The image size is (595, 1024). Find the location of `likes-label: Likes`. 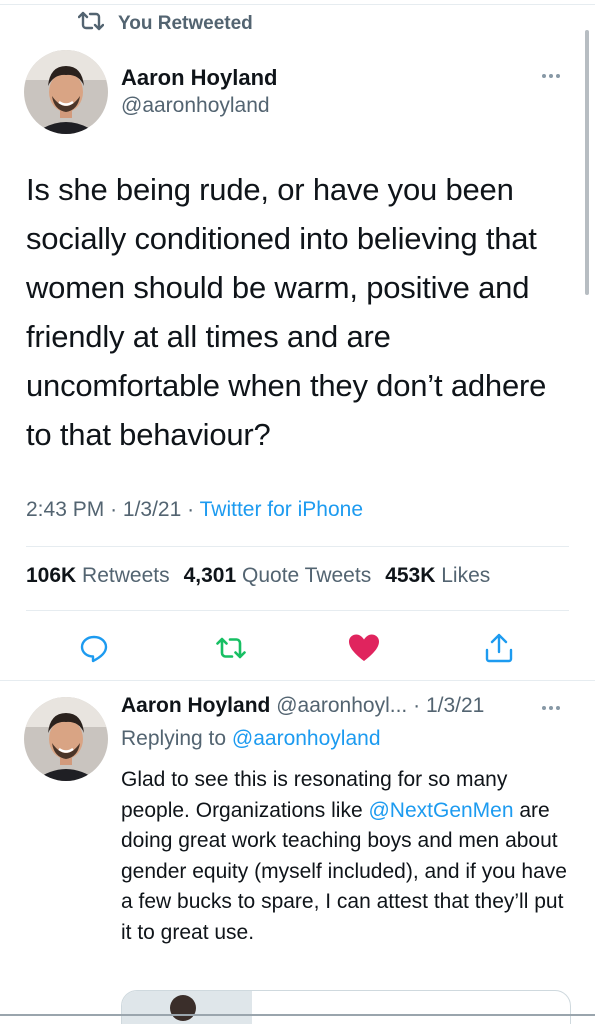

likes-label: Likes is located at coordinates (466, 575).